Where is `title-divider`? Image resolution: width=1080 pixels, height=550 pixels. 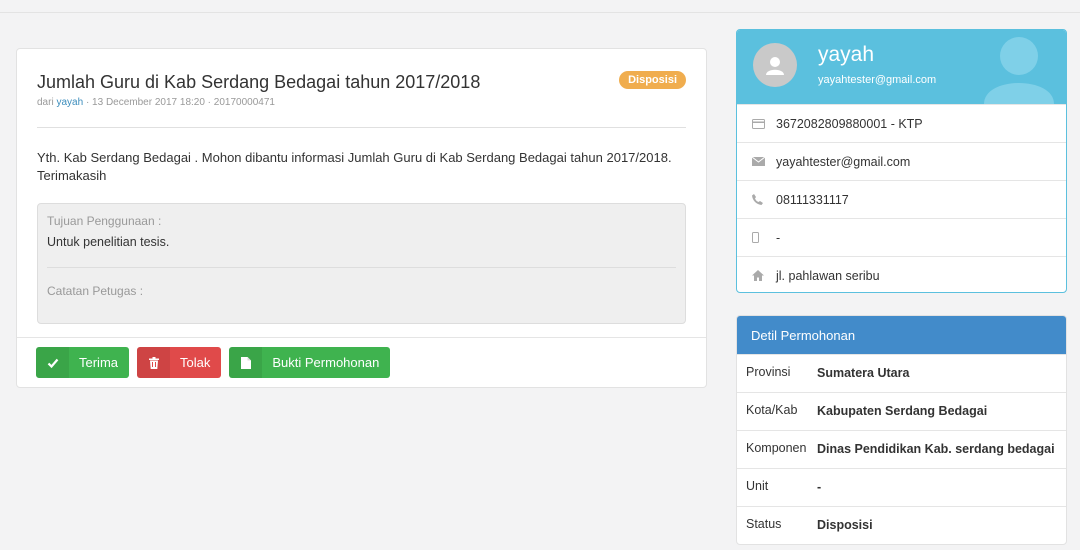 title-divider is located at coordinates (361, 127).